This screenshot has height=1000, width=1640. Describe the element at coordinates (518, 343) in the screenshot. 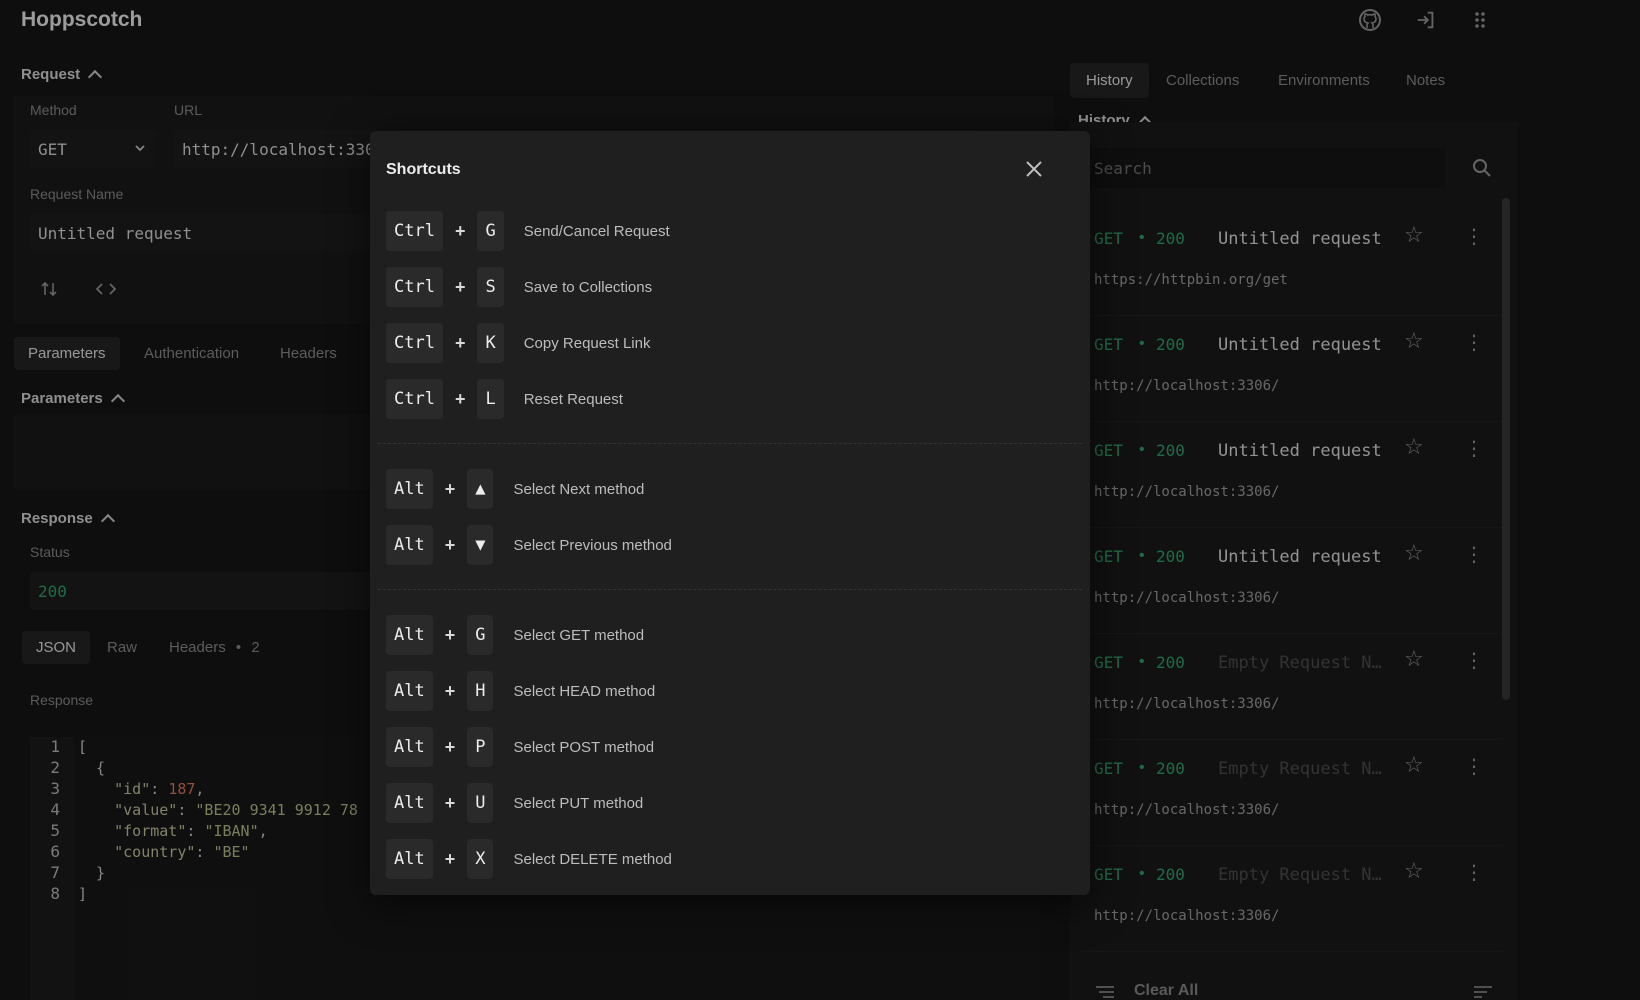

I see `shortcut-row: Ctrl + K Copy Request Link` at that location.